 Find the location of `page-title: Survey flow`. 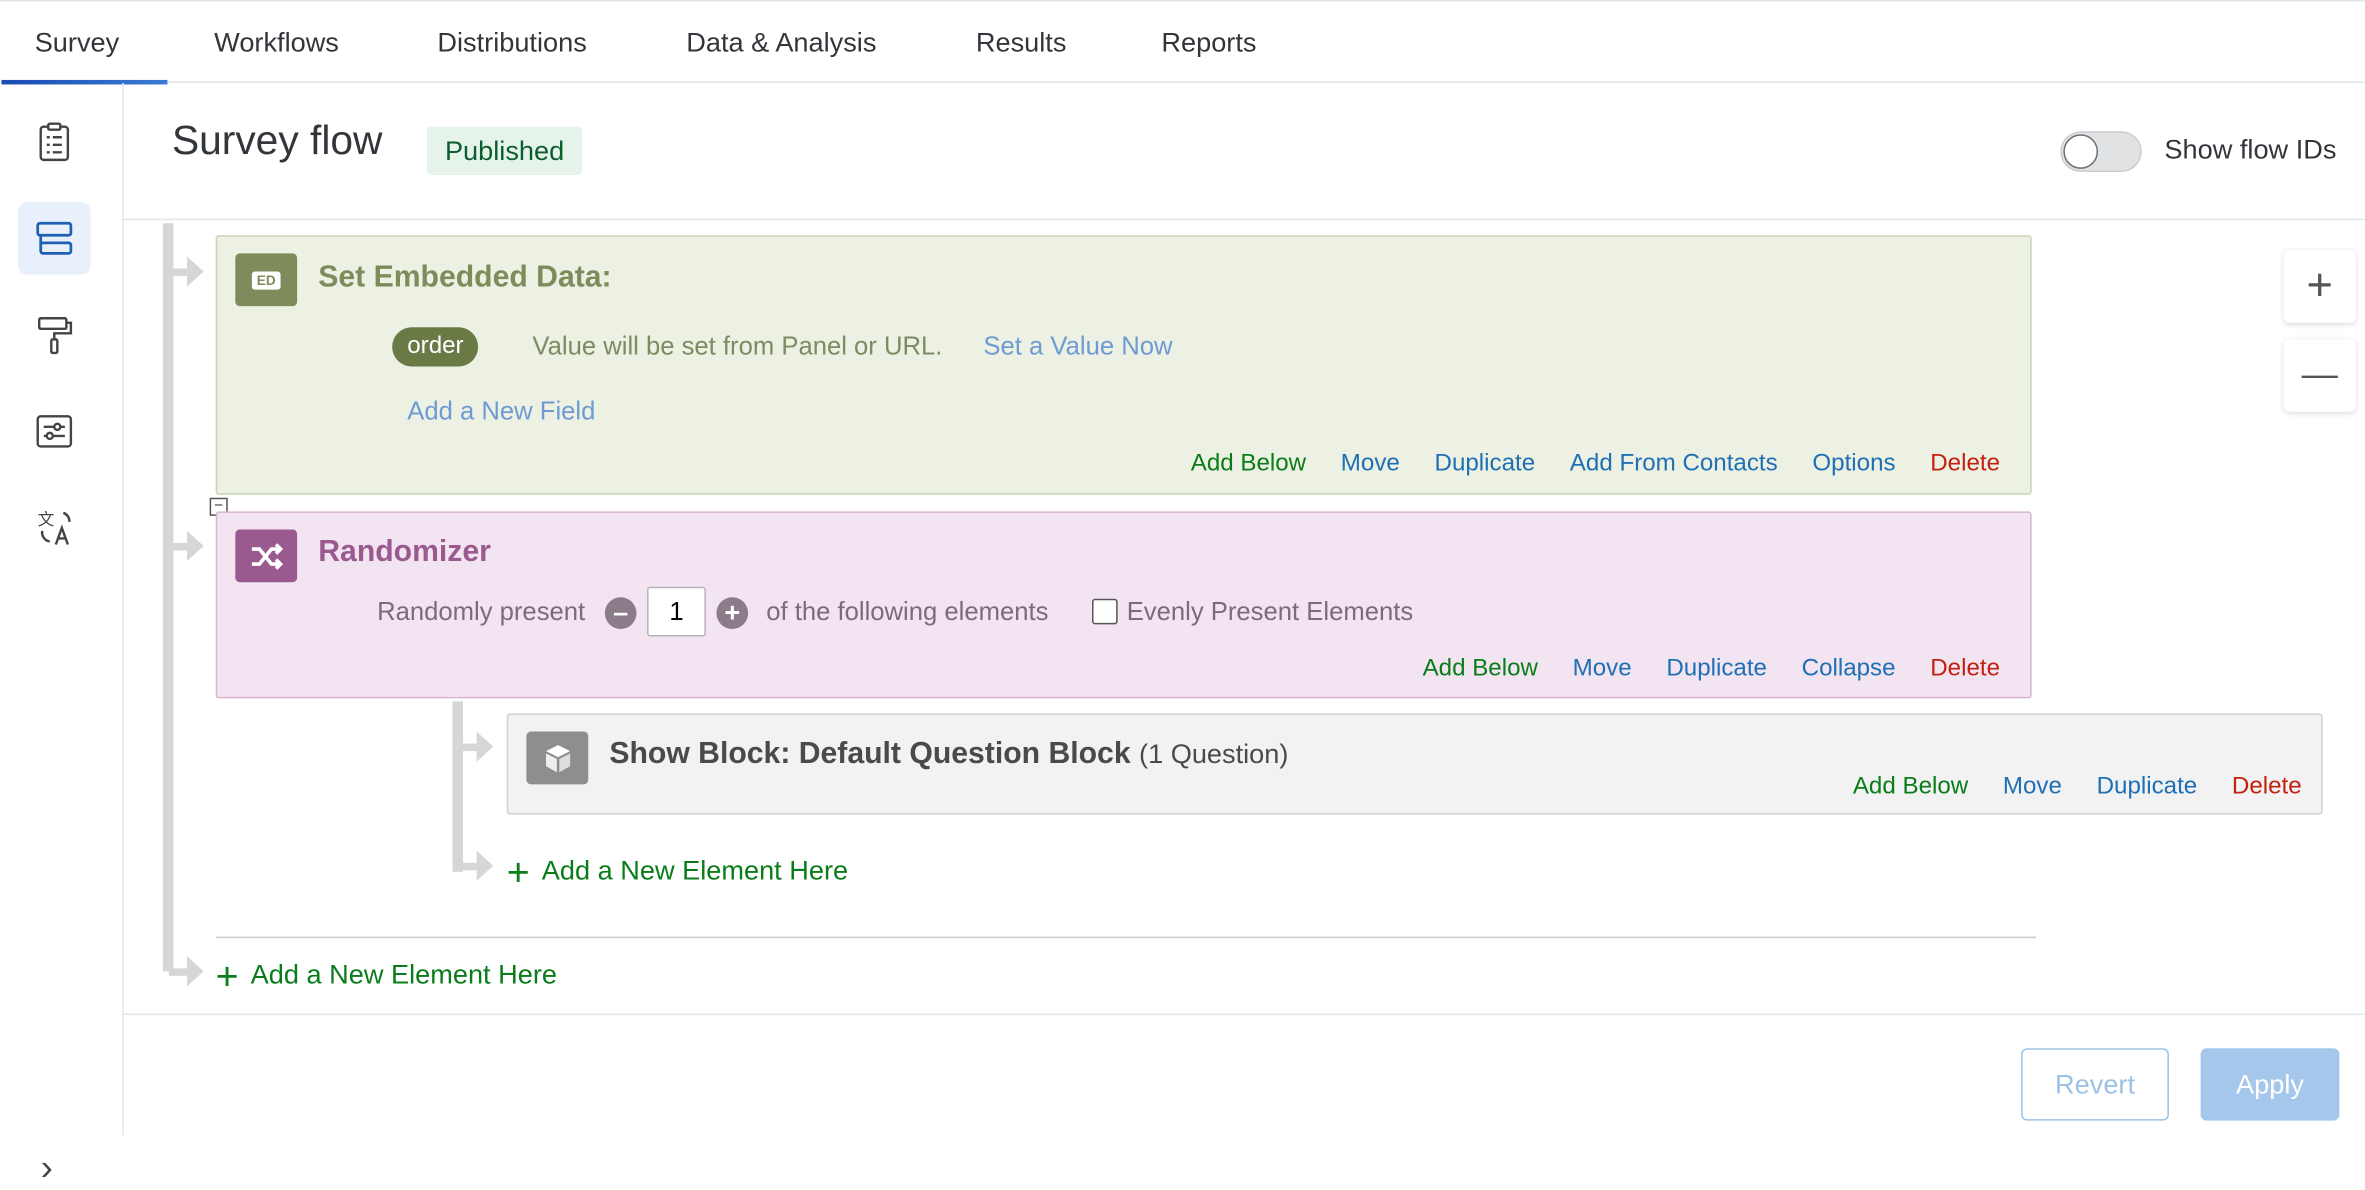

page-title: Survey flow is located at coordinates (277, 140).